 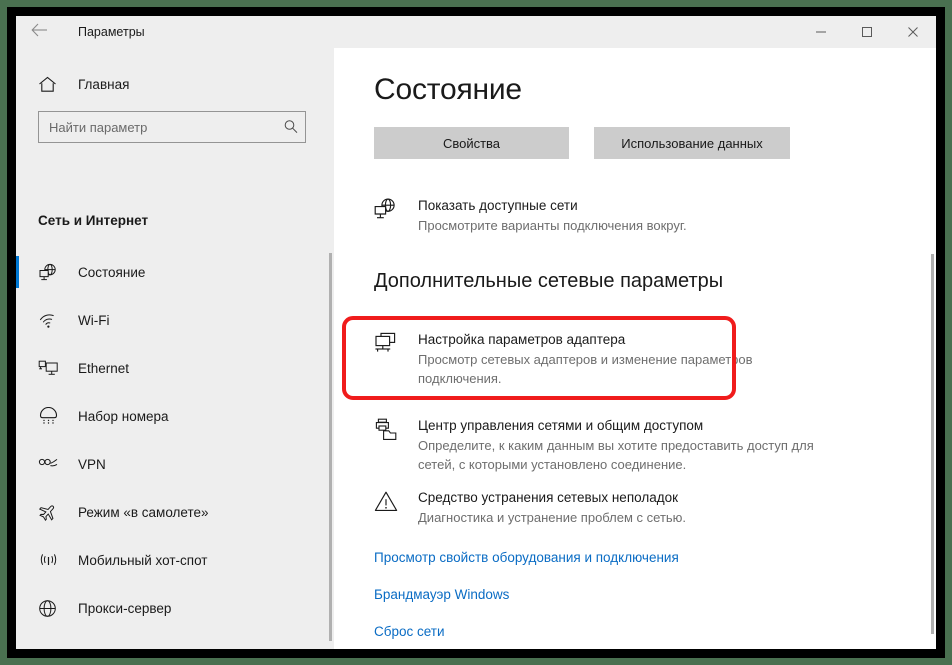 What do you see at coordinates (396, 359) in the screenshot?
I see `adapter-settings-icon` at bounding box center [396, 359].